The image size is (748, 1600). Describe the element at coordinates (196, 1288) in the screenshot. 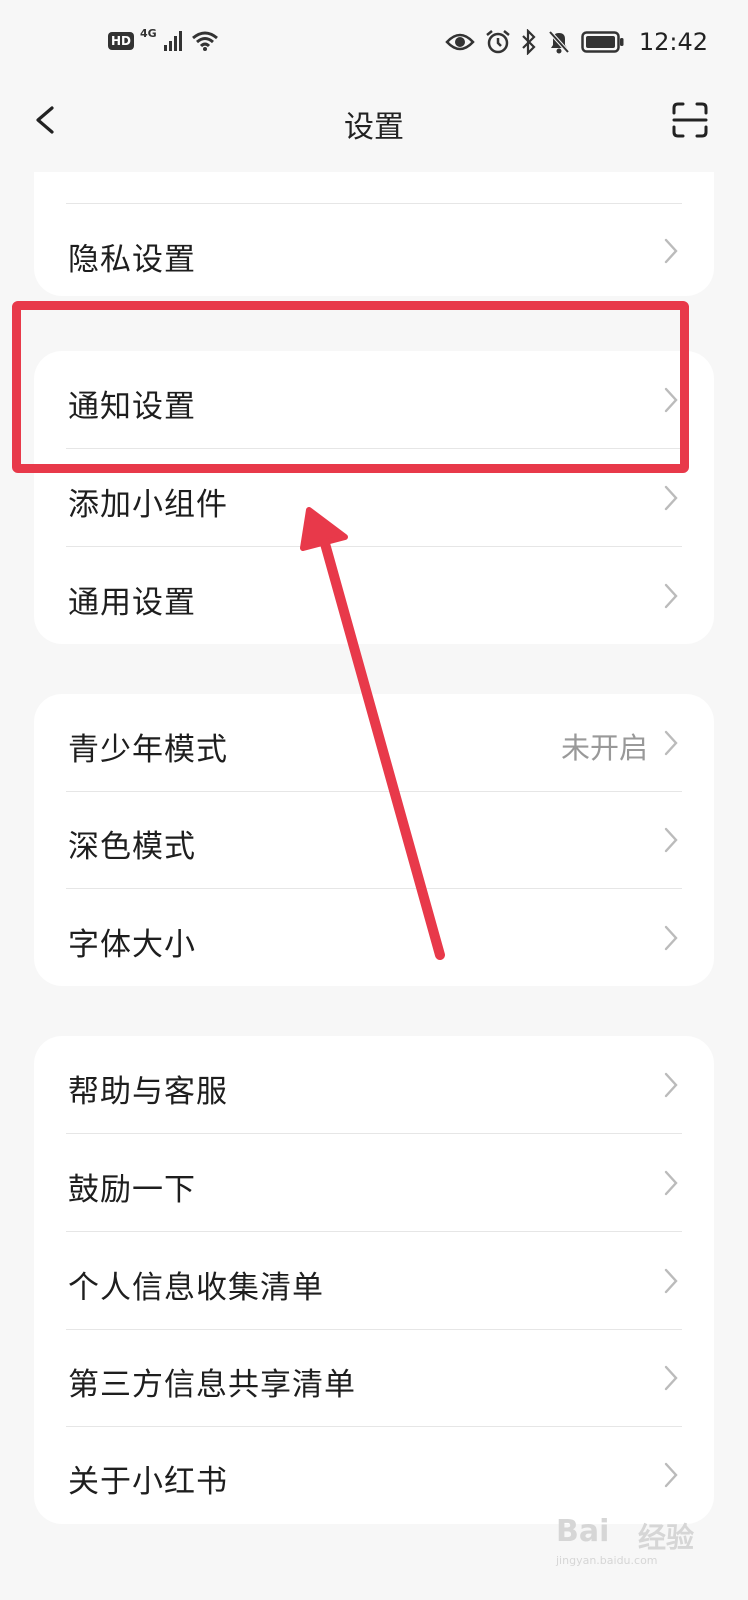

I see `row-label: 个人信息收集清单` at that location.